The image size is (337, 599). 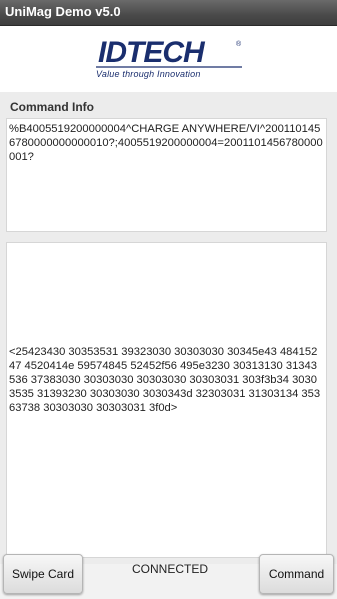 I want to click on swipe-card-button: Swipe Card, so click(x=43, y=574).